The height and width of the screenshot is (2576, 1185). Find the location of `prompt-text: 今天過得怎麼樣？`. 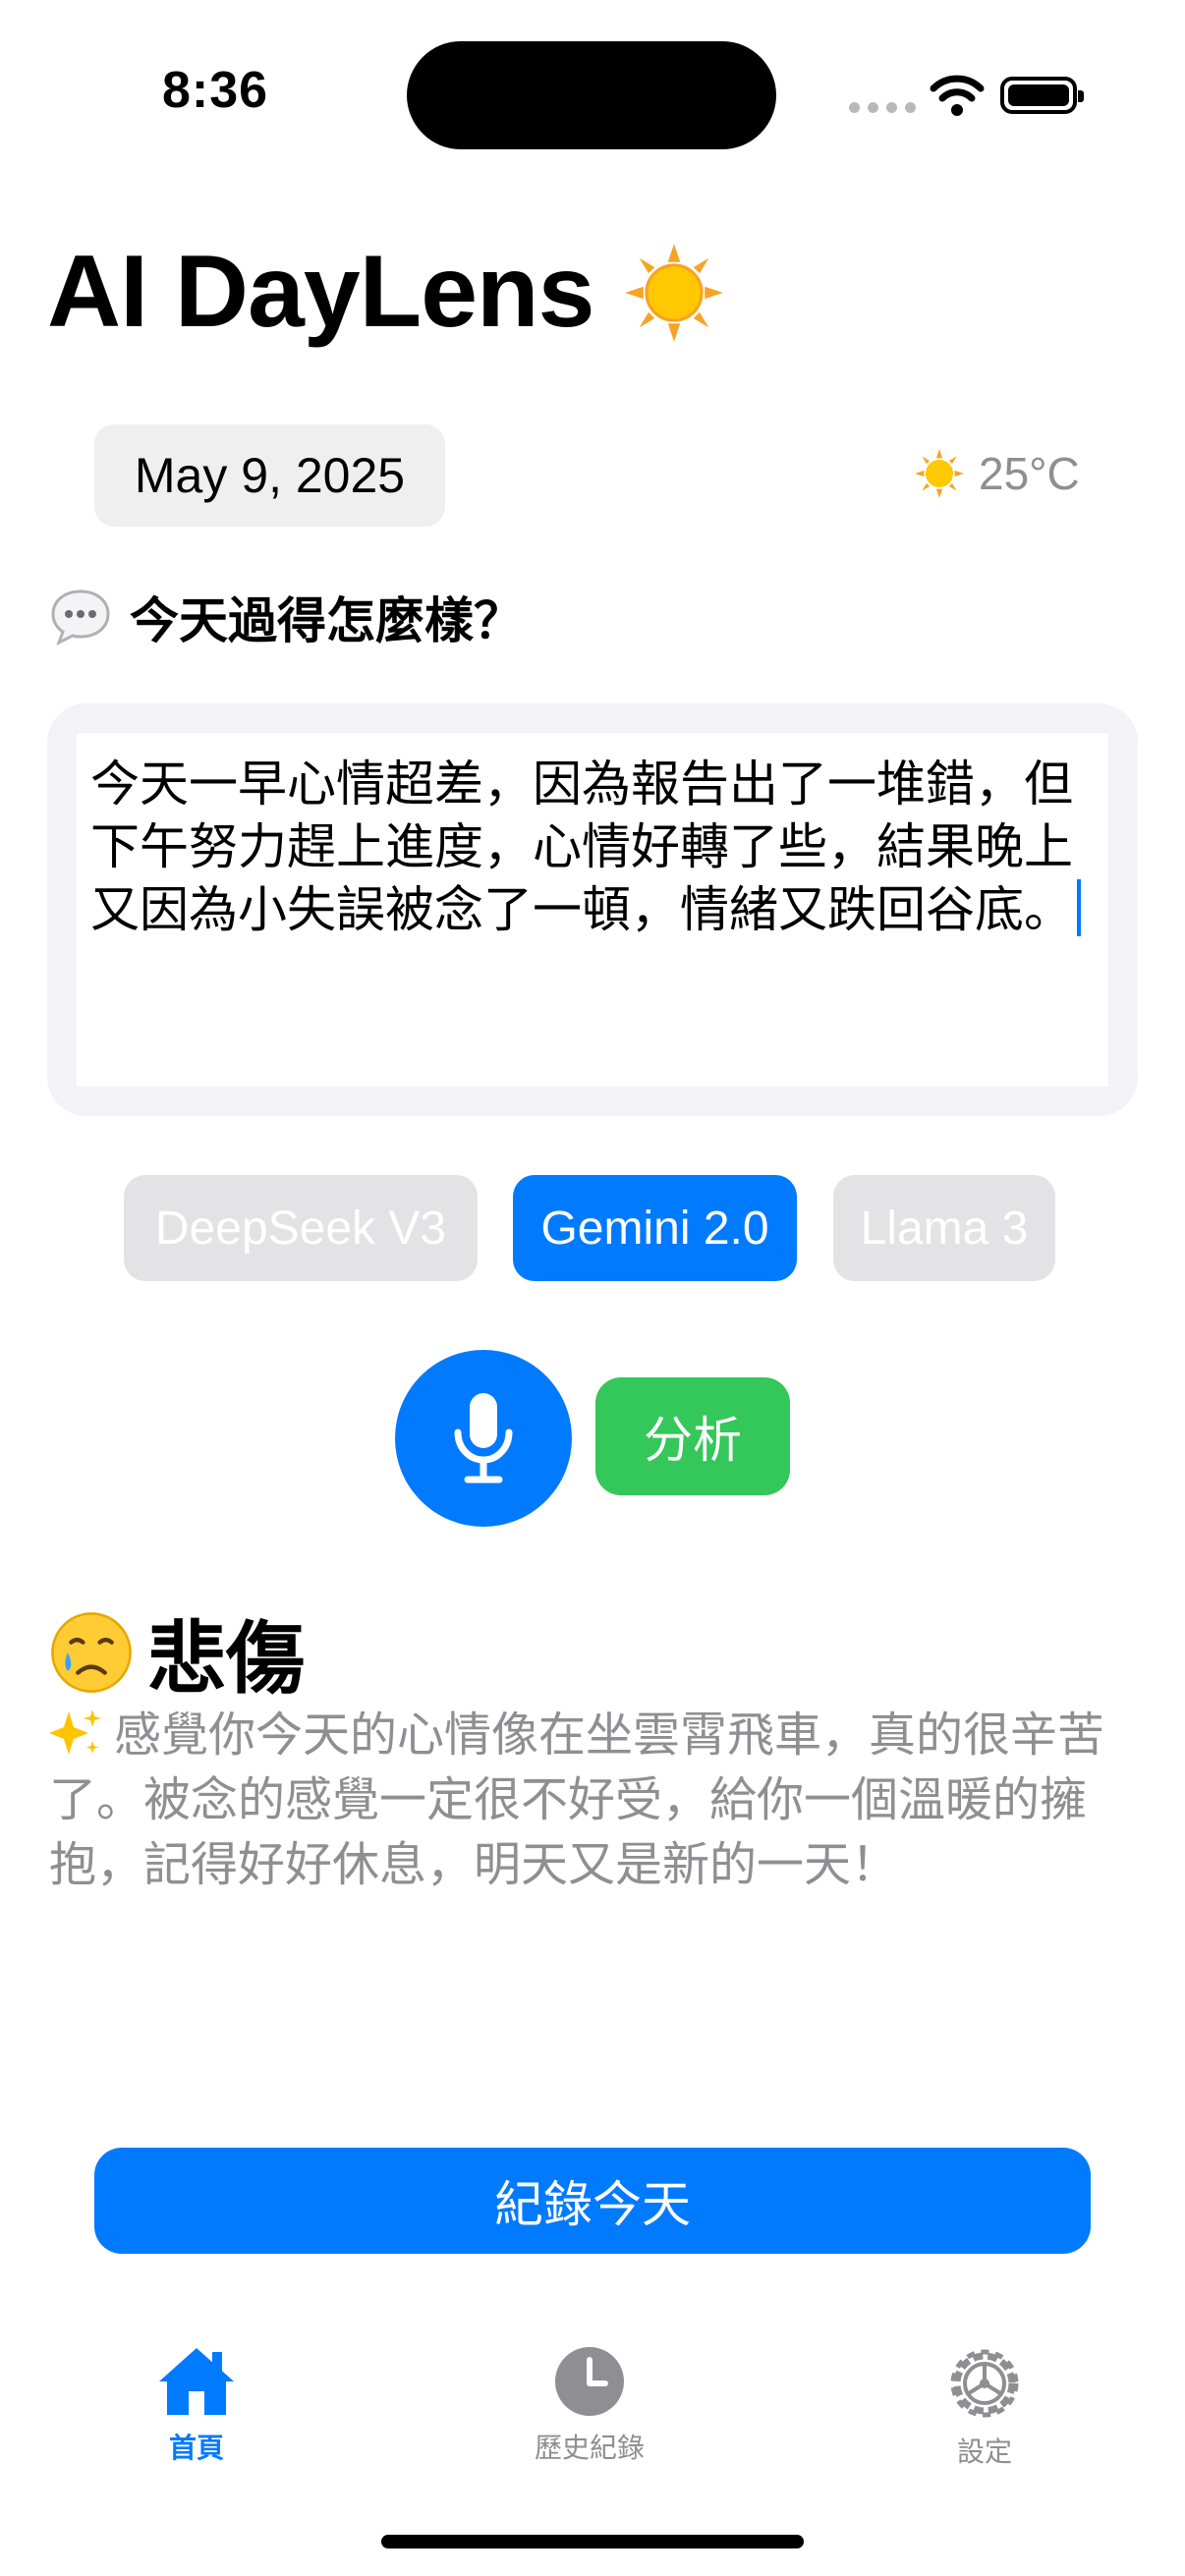

prompt-text: 今天過得怎麼樣？ is located at coordinates (326, 620).